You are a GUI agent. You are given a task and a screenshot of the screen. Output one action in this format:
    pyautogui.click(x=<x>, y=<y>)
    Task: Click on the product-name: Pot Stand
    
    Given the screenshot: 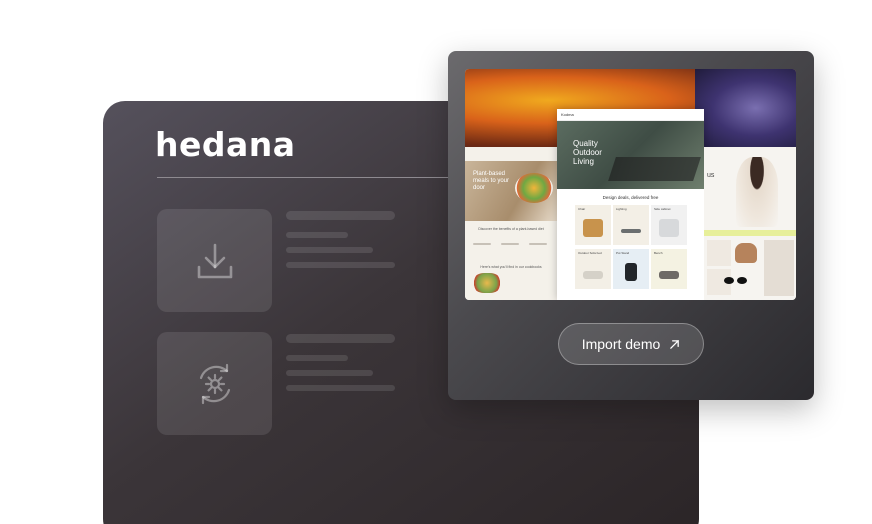 What is the action you would take?
    pyautogui.click(x=623, y=253)
    